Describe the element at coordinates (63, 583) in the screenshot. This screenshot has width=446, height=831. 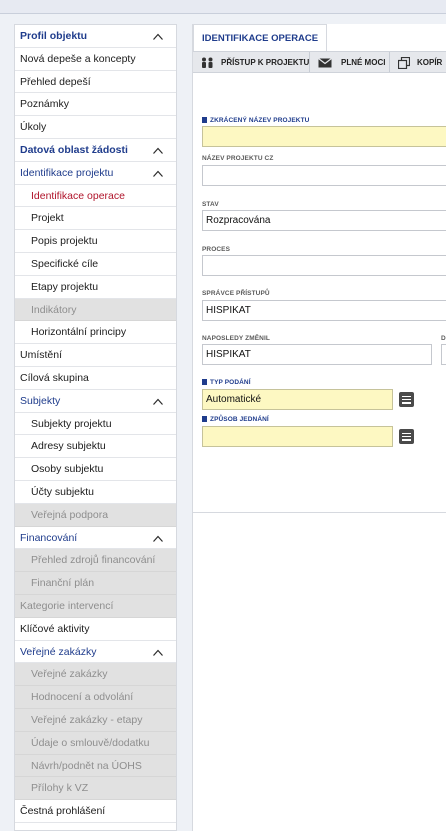
I see `sidebar-item-label: Finanční plán` at that location.